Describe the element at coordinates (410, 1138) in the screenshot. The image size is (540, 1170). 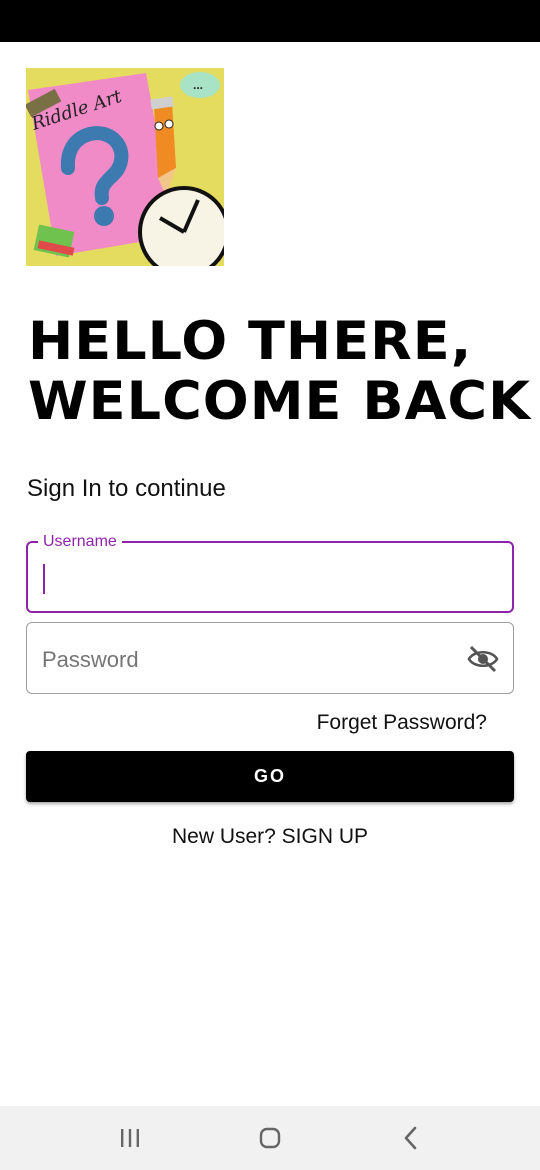
I see `back-icon` at that location.